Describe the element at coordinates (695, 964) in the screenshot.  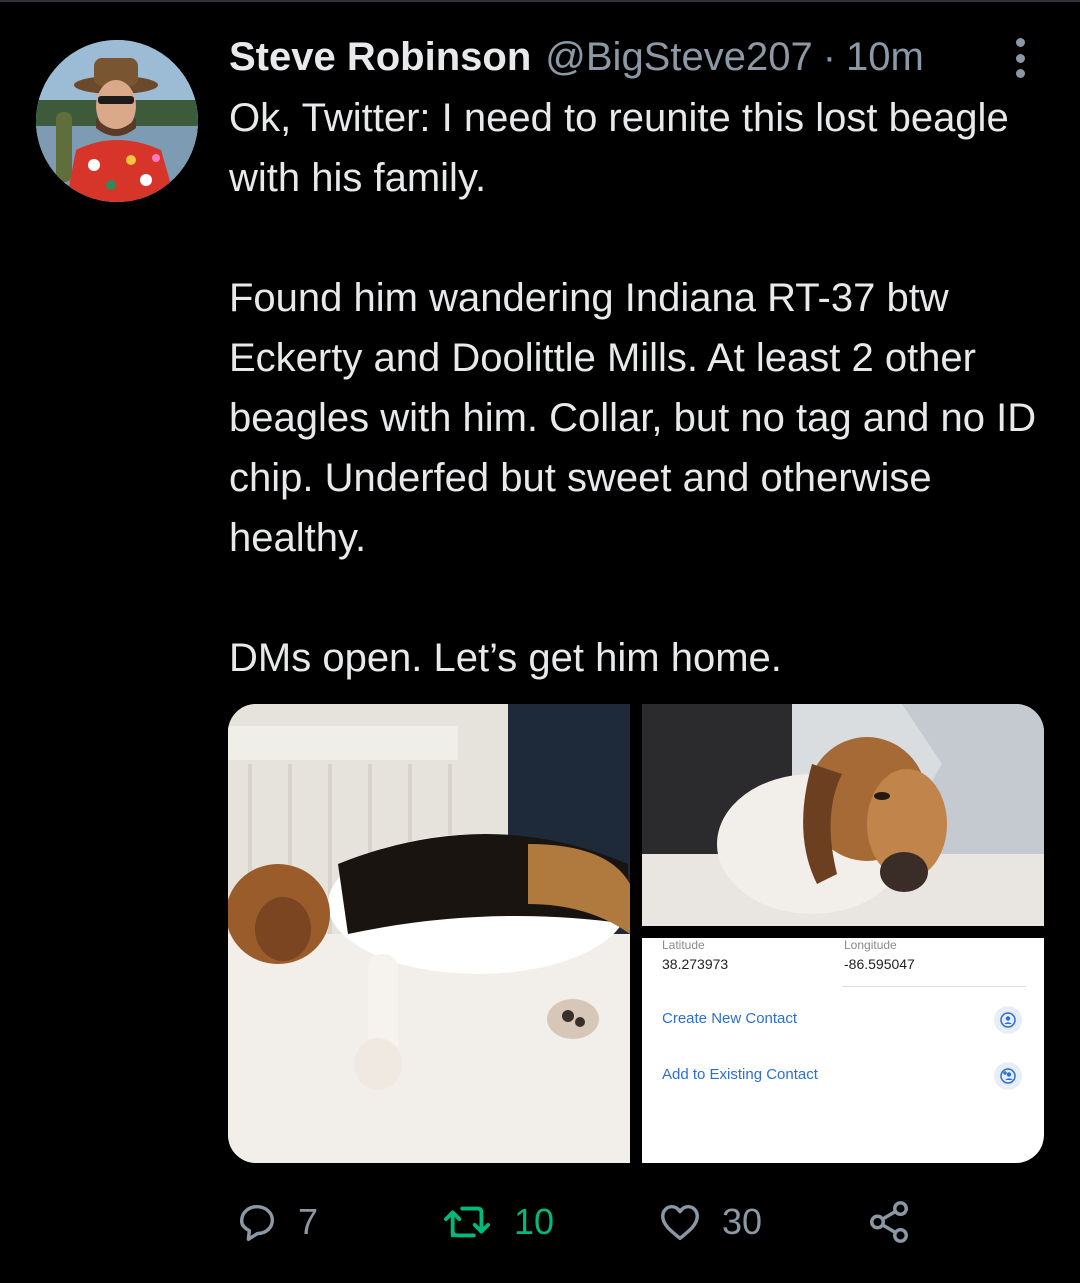
I see `latitude-value: 38.273973` at that location.